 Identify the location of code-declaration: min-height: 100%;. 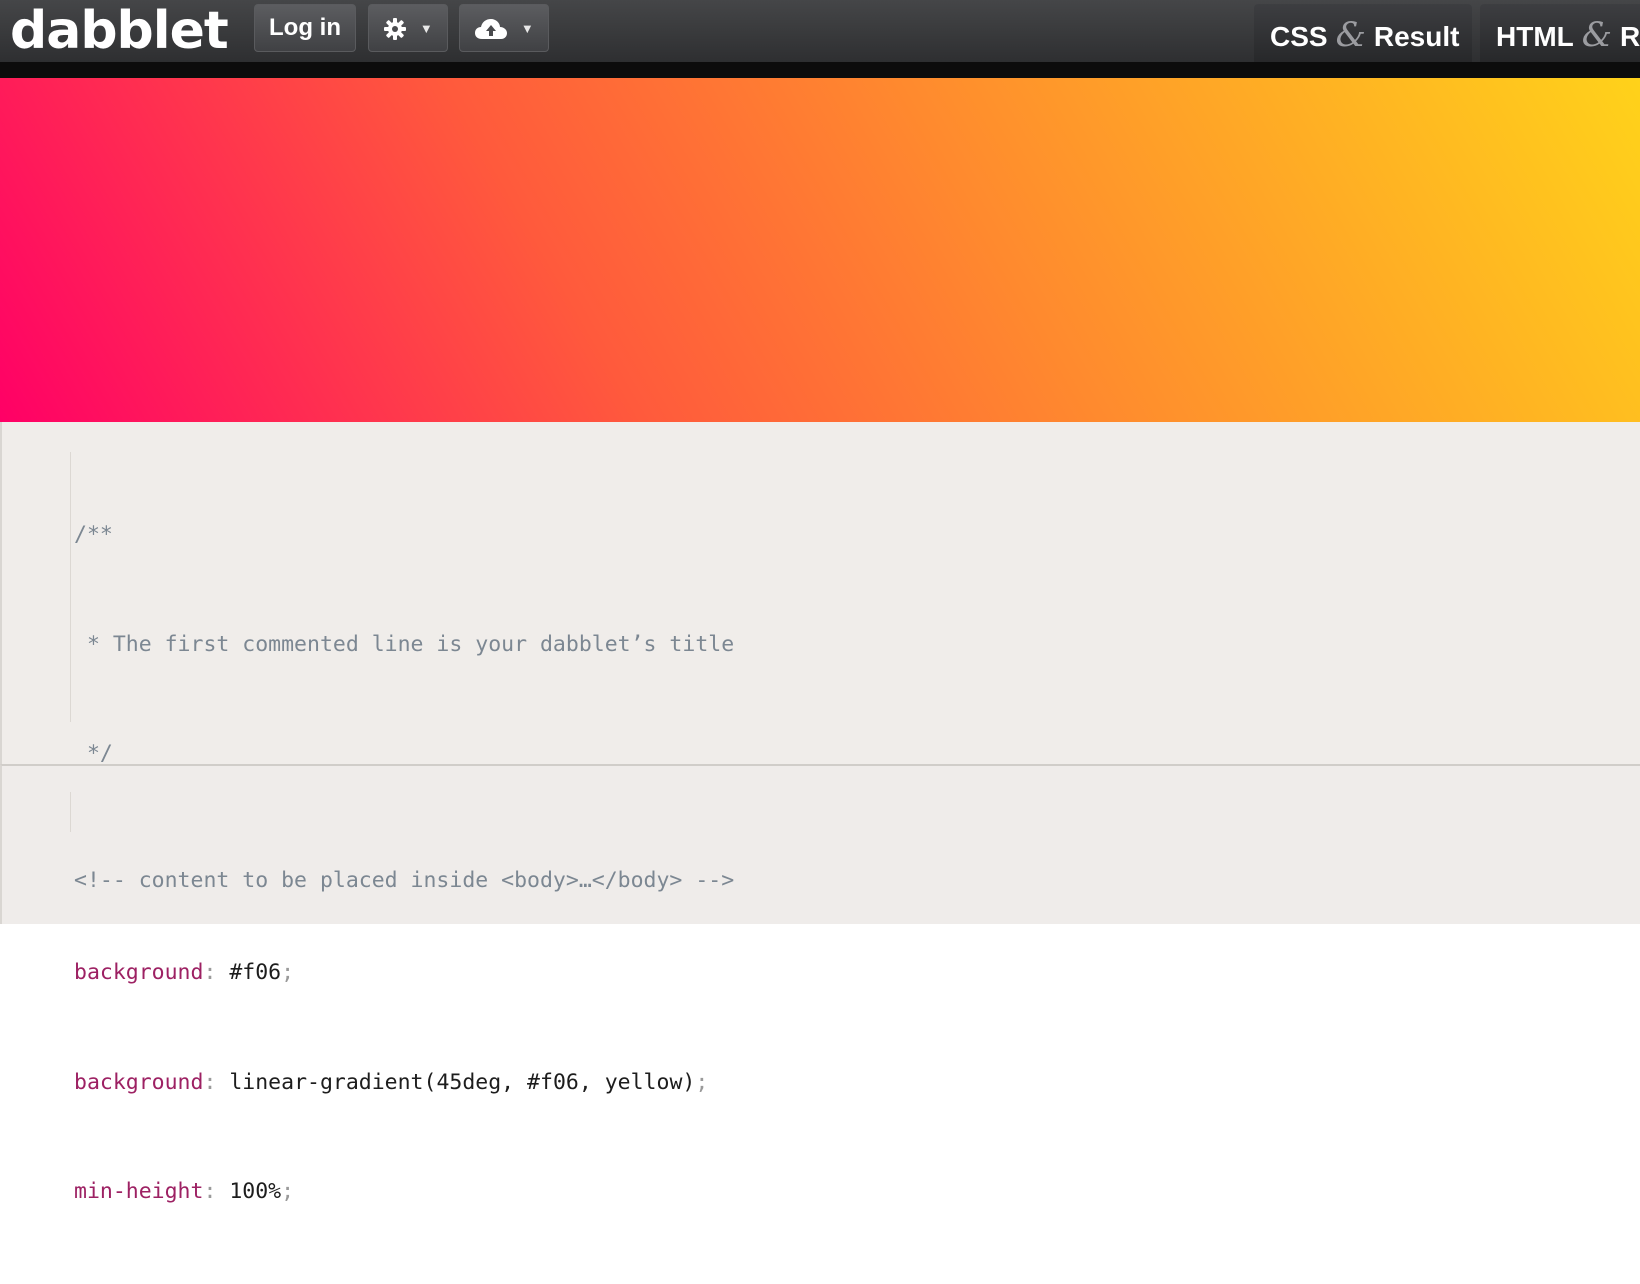
(184, 1191).